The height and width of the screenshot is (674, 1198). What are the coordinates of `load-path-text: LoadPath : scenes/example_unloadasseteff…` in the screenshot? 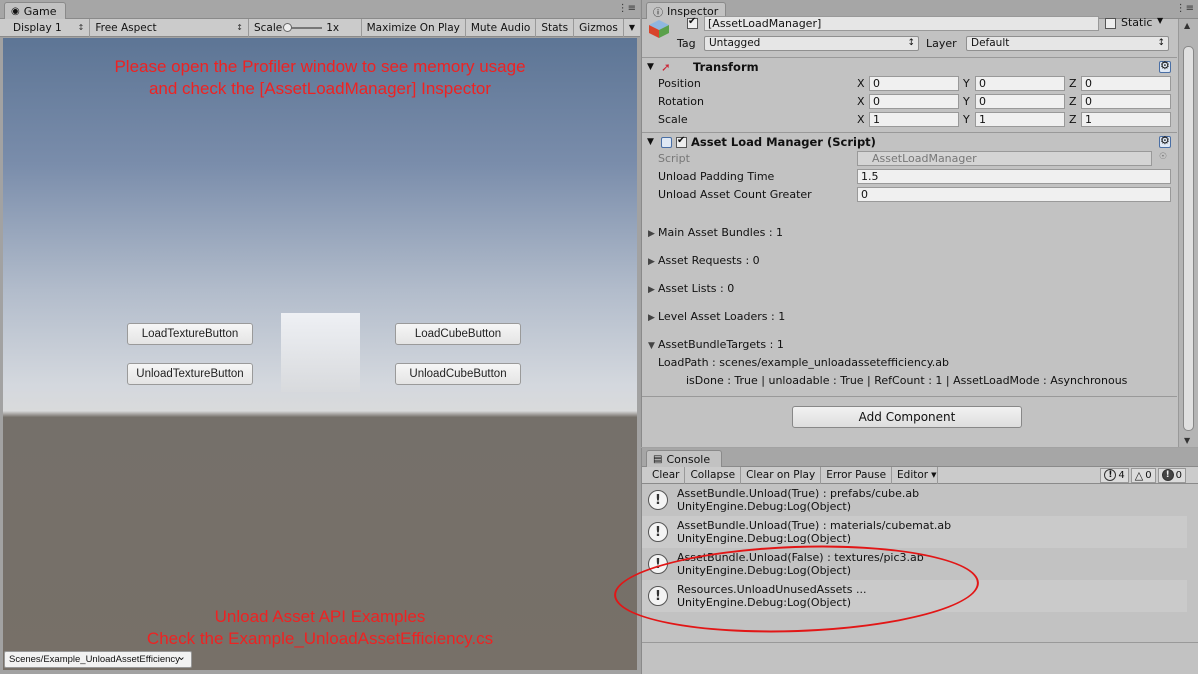 It's located at (804, 362).